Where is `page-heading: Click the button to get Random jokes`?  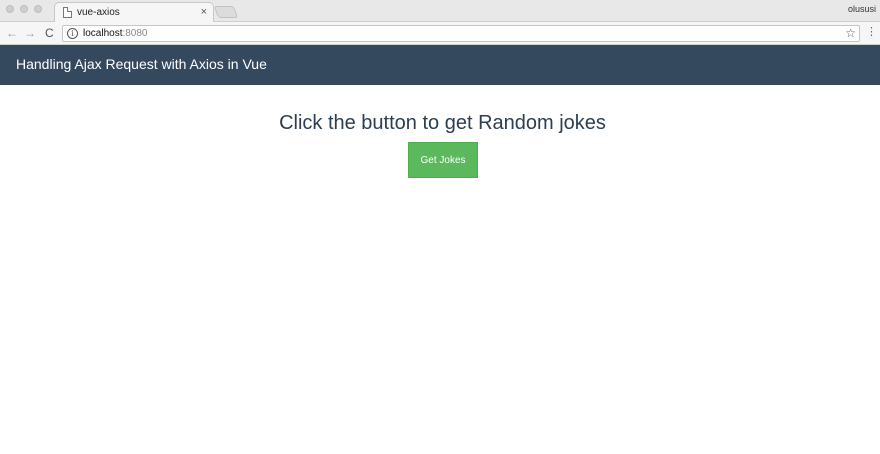
page-heading: Click the button to get Random jokes is located at coordinates (442, 123).